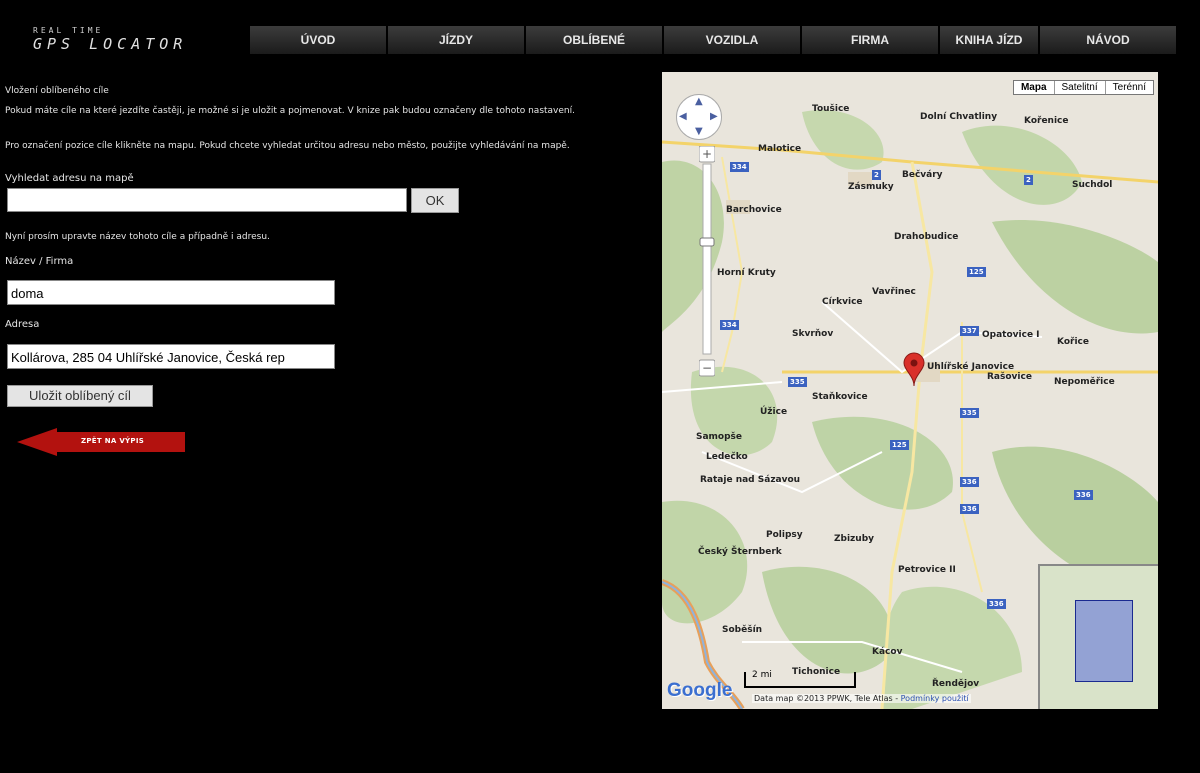  I want to click on map-place-label: Kořenice, so click(1046, 121).